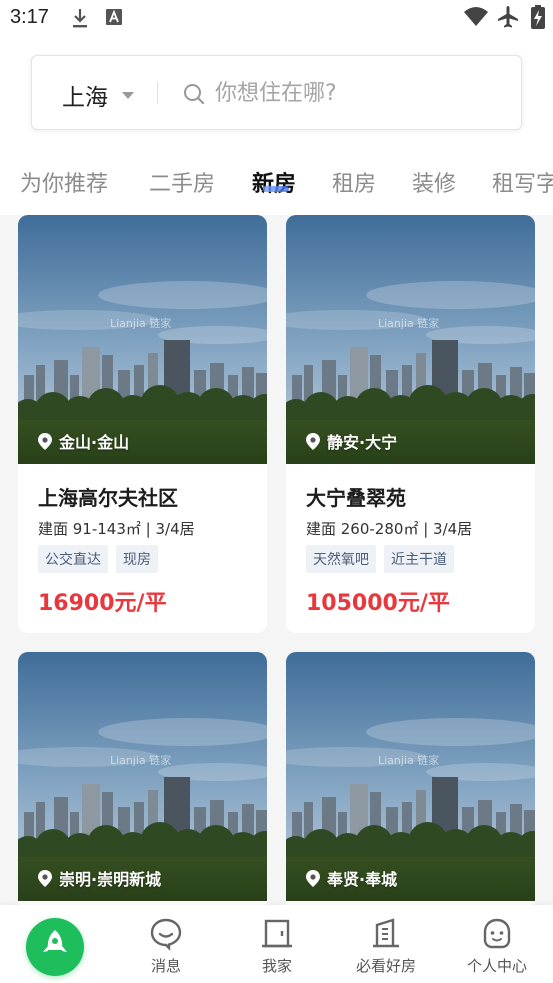  I want to click on search-divider, so click(157, 93).